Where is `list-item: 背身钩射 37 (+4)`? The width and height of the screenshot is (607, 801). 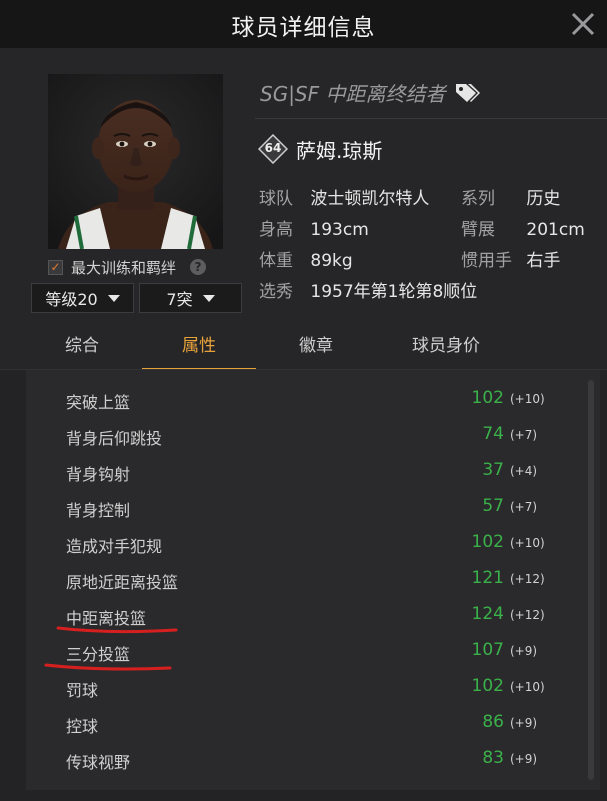
list-item: 背身钩射 37 (+4) is located at coordinates (306, 472).